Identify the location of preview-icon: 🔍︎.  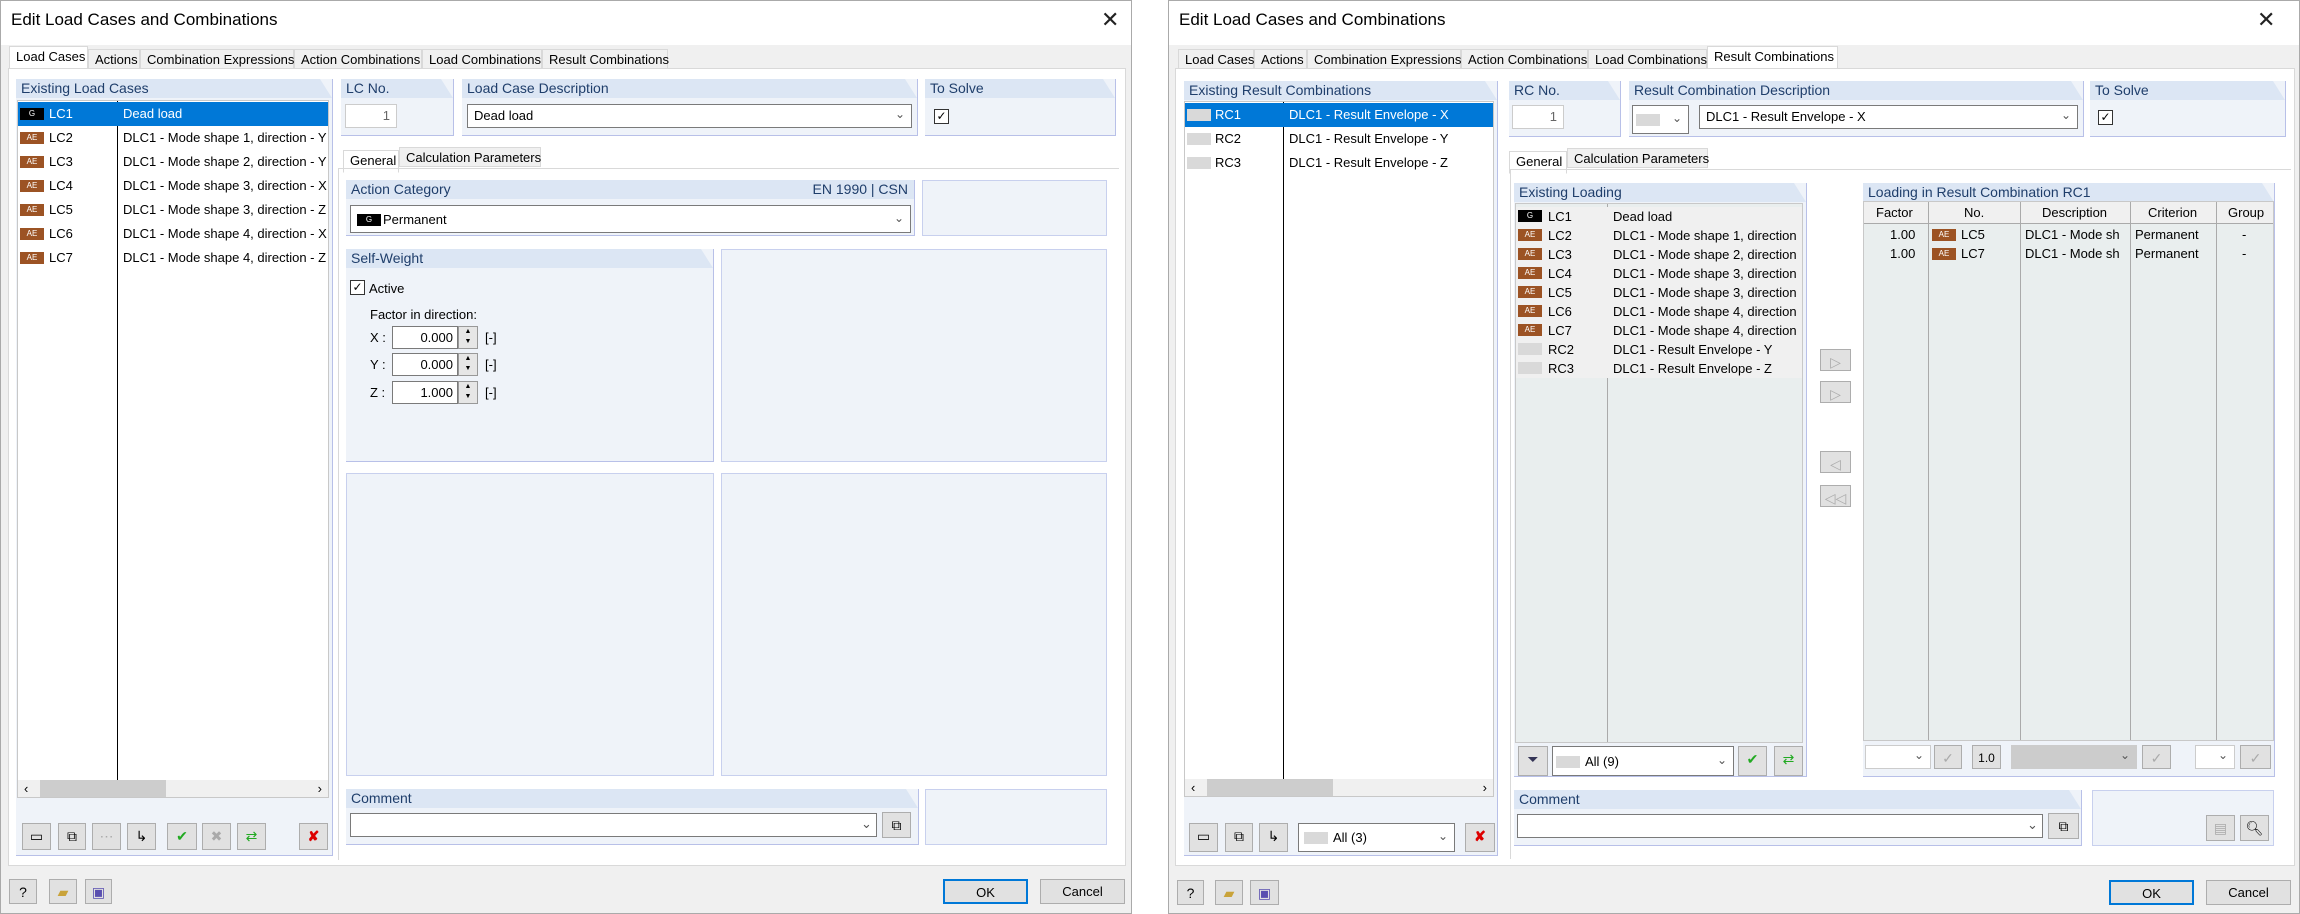
(2254, 828).